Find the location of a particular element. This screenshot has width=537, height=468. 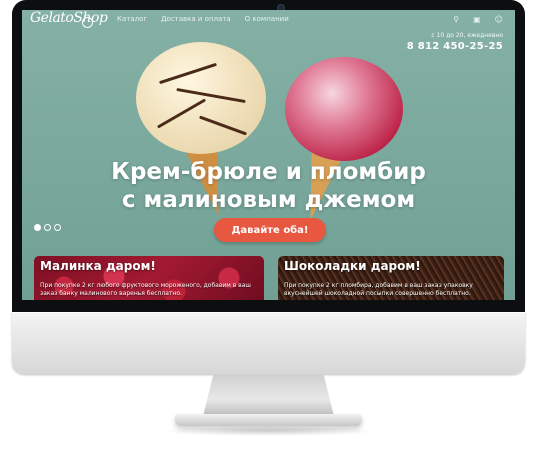

monitor-chin is located at coordinates (268, 343).